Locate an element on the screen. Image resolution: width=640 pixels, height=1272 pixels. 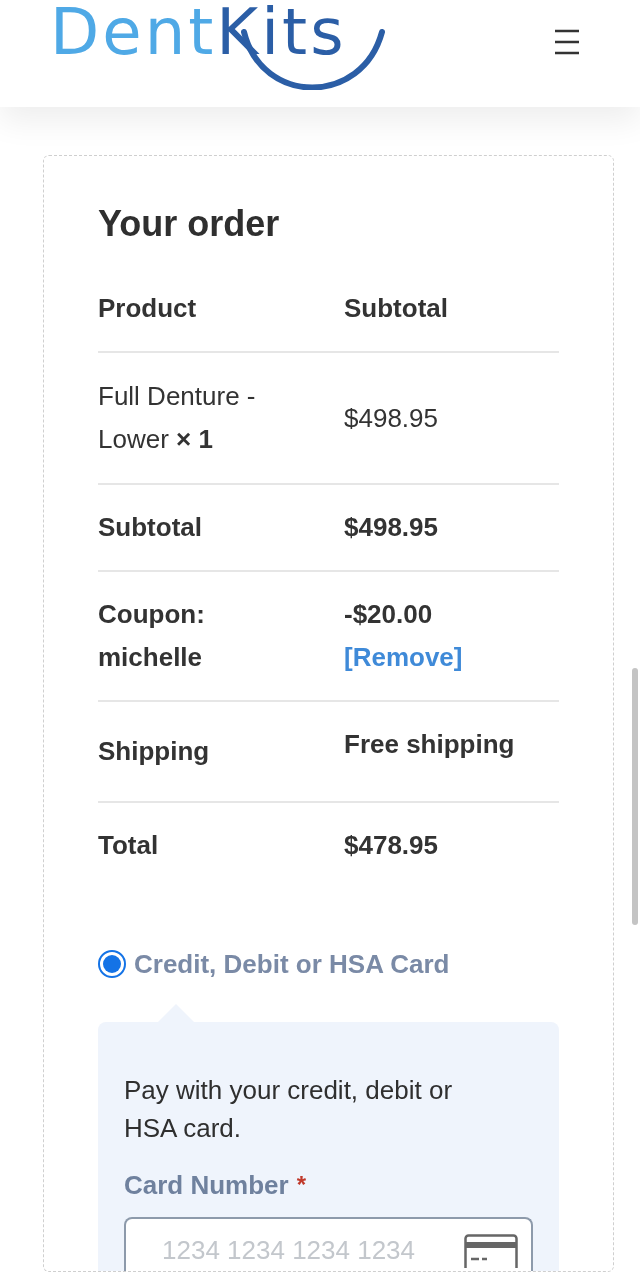
summary-label: Subtotal is located at coordinates (150, 527).